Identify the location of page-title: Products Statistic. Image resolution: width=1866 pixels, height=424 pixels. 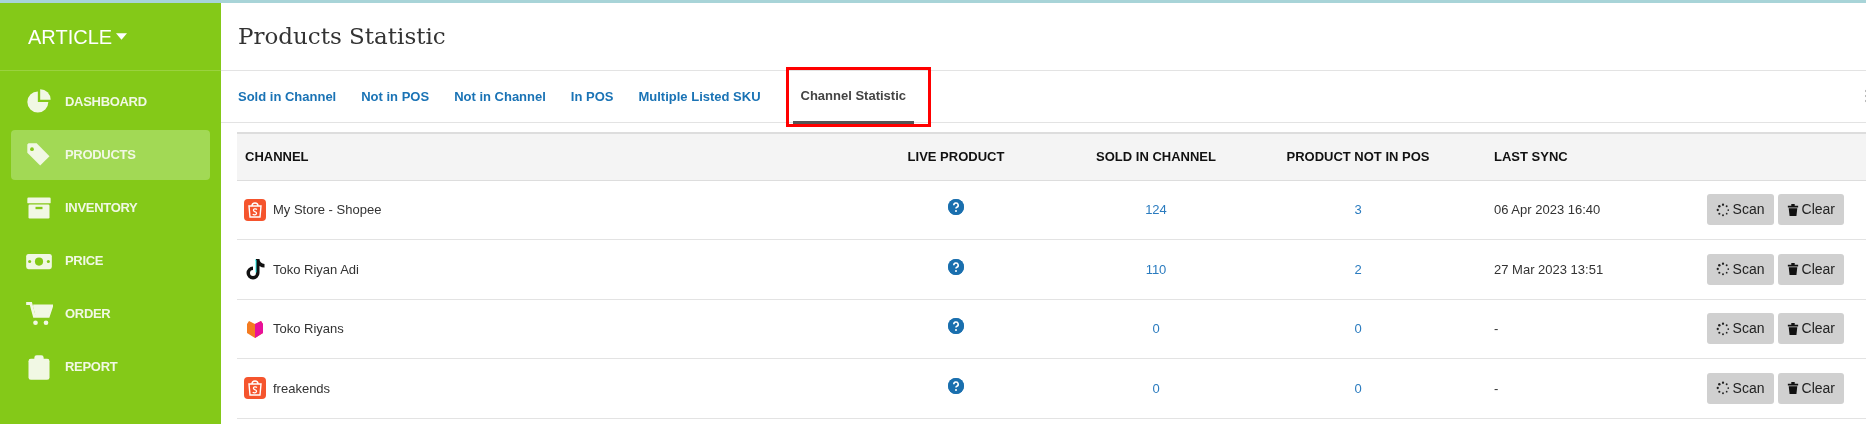
(1043, 37).